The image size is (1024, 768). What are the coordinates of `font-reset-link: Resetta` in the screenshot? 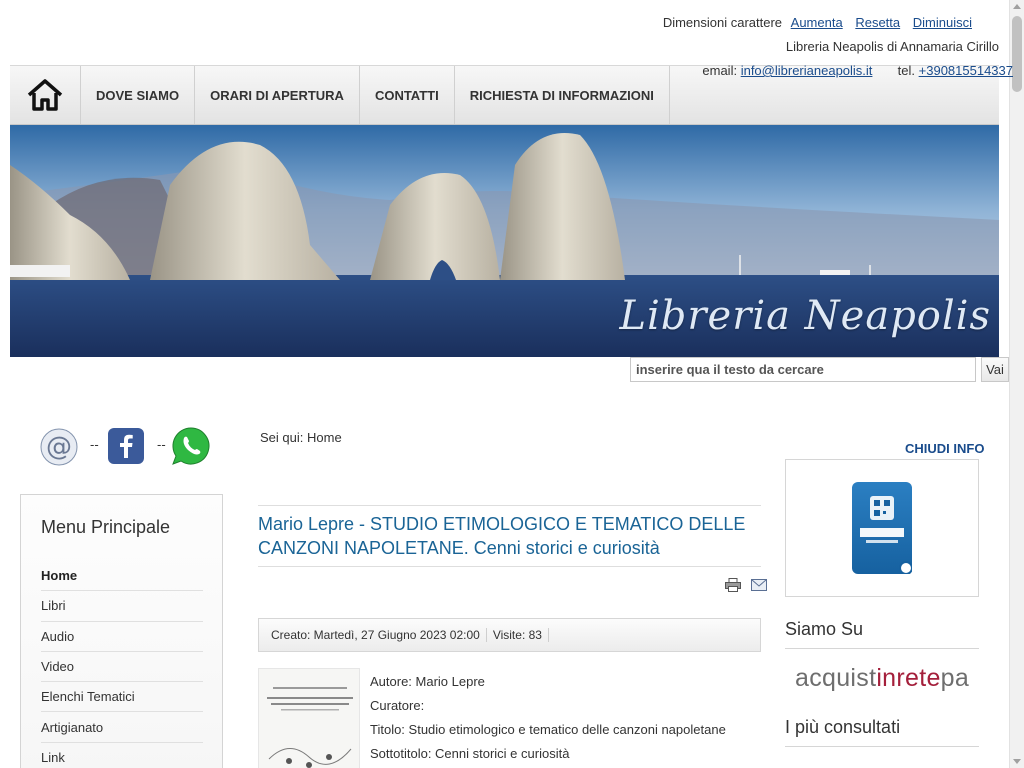 It's located at (877, 22).